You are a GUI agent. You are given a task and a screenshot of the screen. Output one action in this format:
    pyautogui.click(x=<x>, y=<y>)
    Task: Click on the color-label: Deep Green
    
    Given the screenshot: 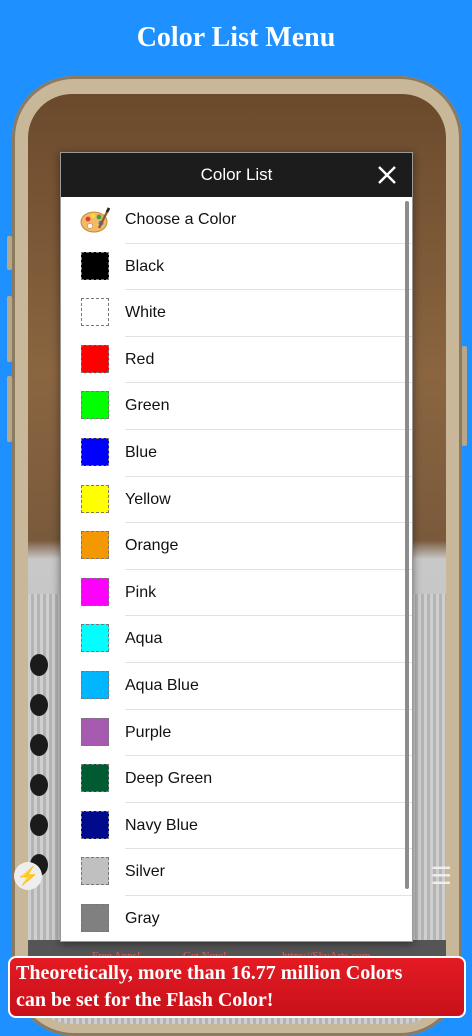 What is the action you would take?
    pyautogui.click(x=169, y=779)
    